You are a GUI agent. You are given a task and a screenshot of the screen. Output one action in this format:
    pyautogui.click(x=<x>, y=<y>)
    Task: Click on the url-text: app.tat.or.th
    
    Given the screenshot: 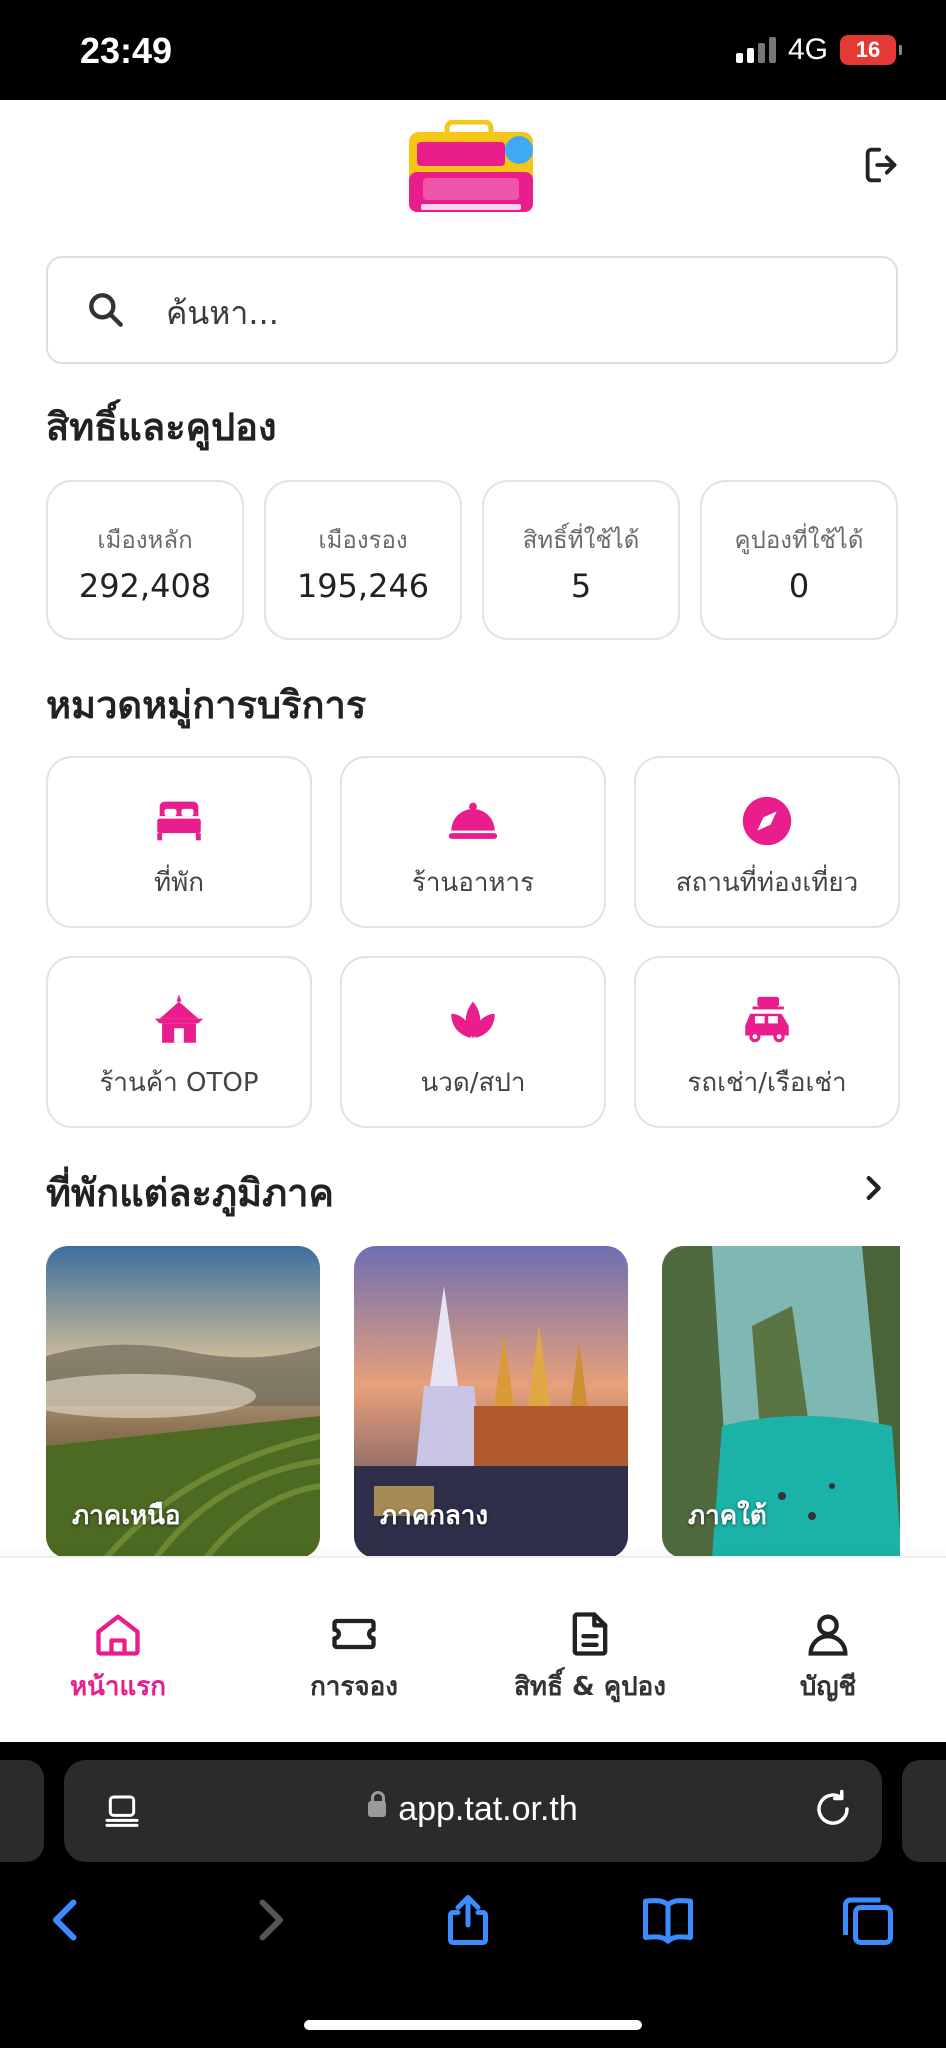 What is the action you would take?
    pyautogui.click(x=488, y=1809)
    